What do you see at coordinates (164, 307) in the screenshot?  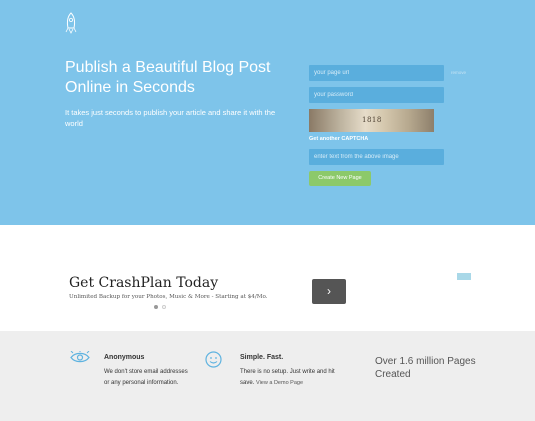 I see `carousel-dot` at bounding box center [164, 307].